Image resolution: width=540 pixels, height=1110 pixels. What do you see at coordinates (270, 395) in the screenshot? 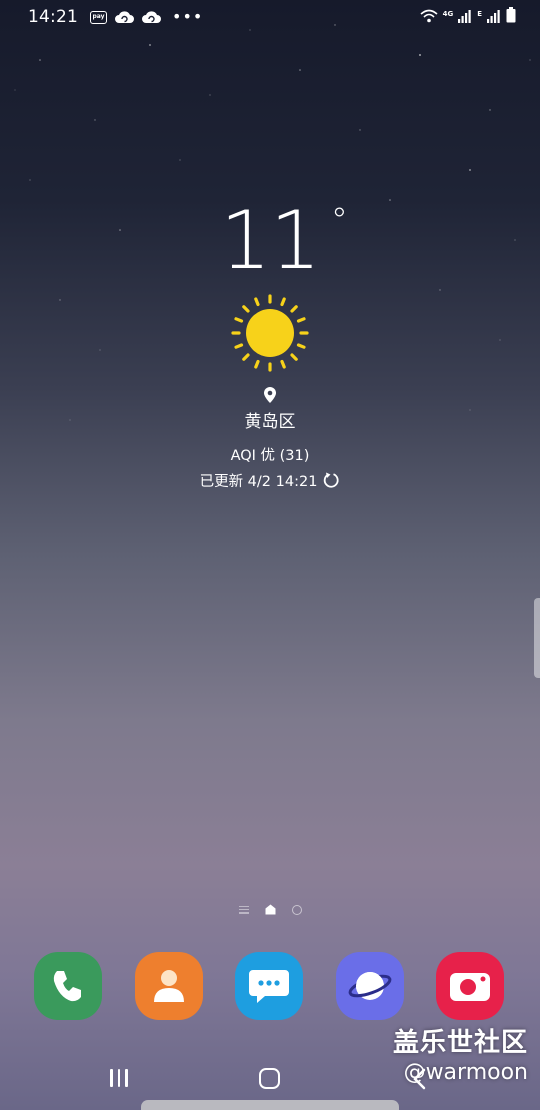
I see `location-pin-icon` at bounding box center [270, 395].